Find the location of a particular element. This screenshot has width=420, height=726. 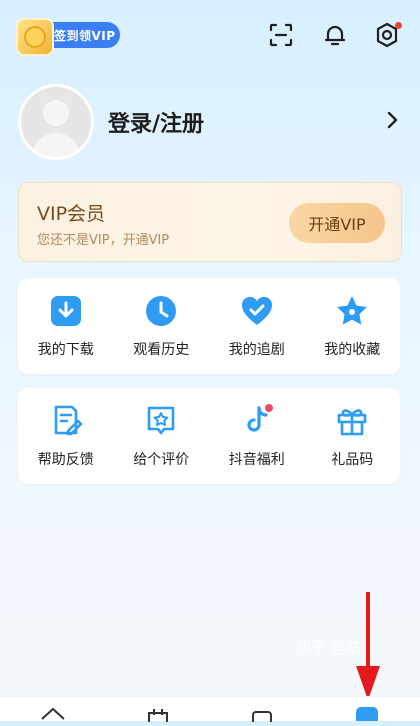

home-tab-icon is located at coordinates (53, 715).